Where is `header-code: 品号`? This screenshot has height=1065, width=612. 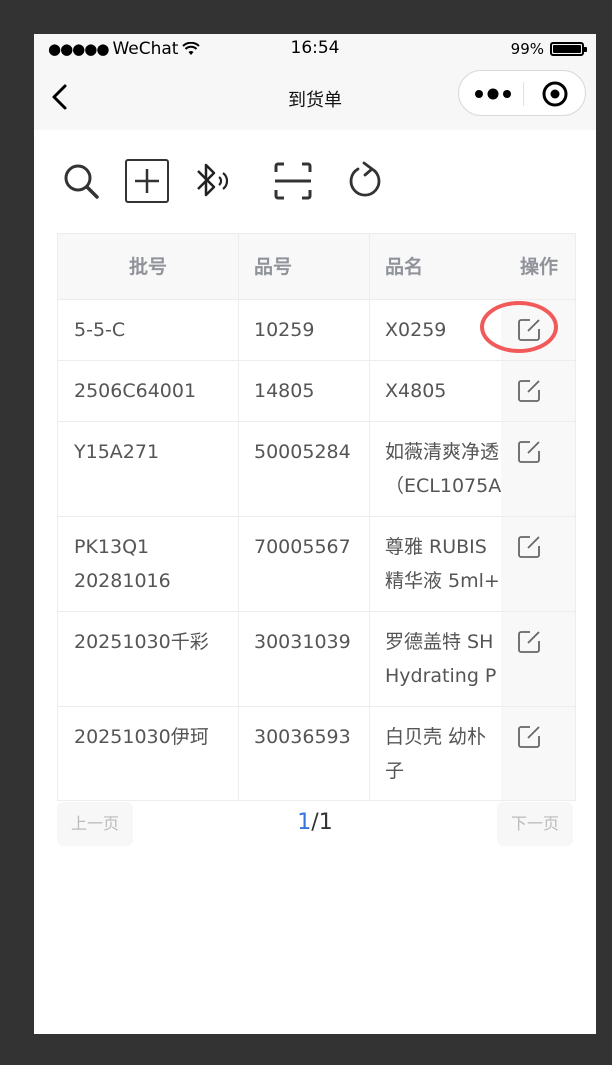 header-code: 品号 is located at coordinates (273, 267).